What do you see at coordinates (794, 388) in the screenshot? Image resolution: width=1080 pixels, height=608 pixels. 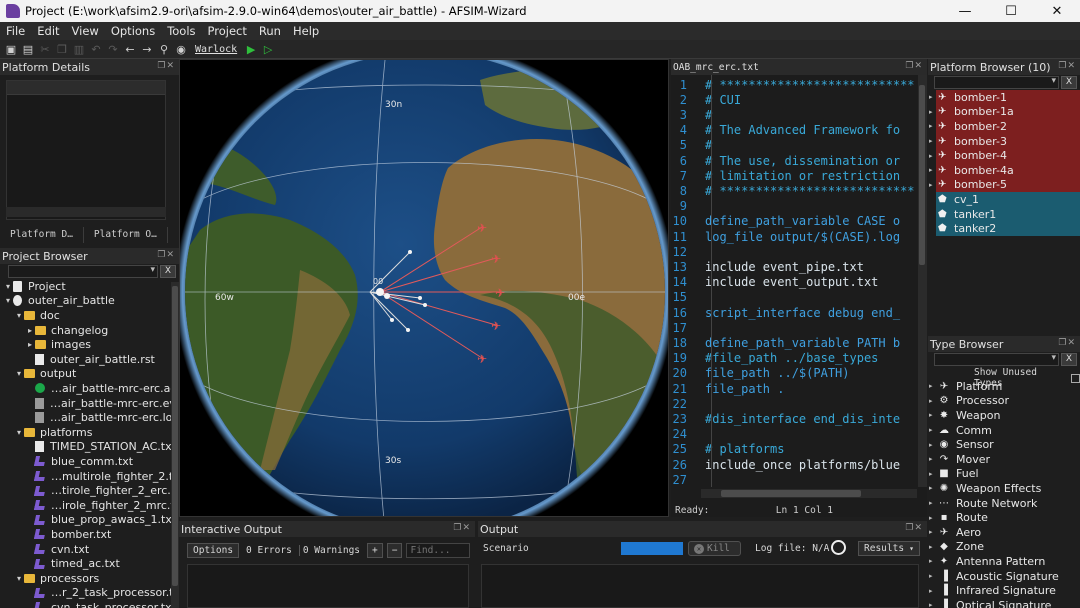 I see `code-line: 21 file_path .` at bounding box center [794, 388].